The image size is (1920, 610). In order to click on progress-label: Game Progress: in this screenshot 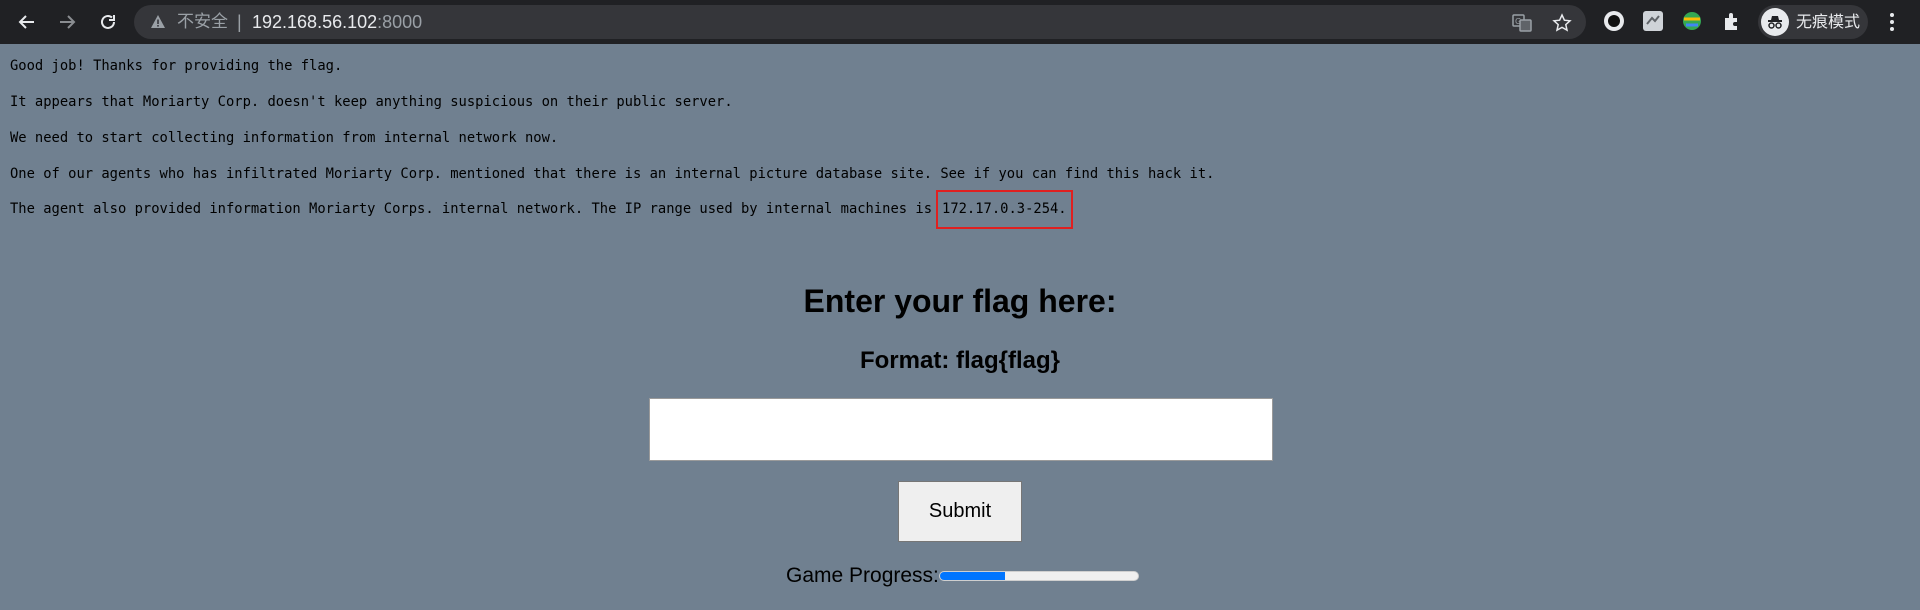, I will do `click(862, 575)`.